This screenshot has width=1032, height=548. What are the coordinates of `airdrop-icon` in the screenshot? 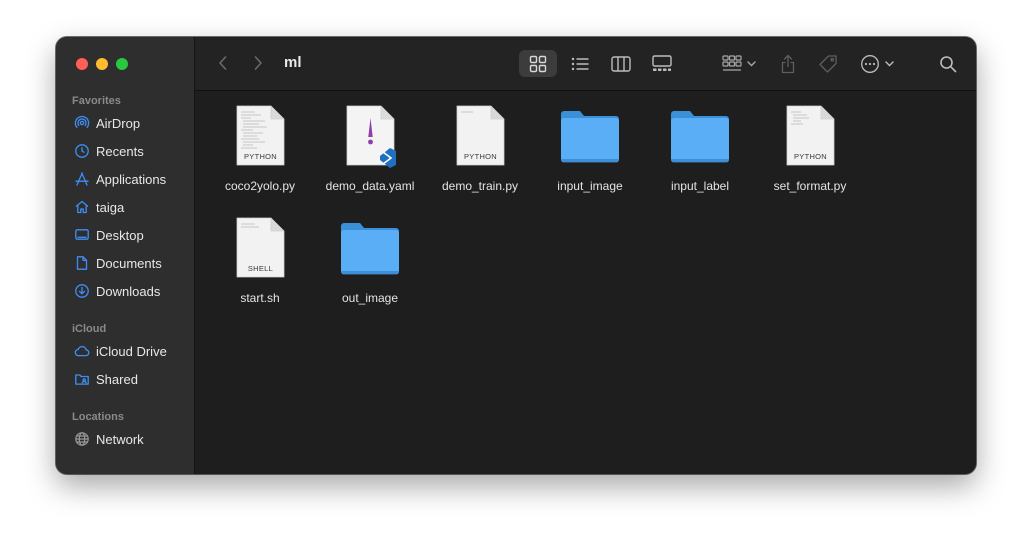 It's located at (82, 122).